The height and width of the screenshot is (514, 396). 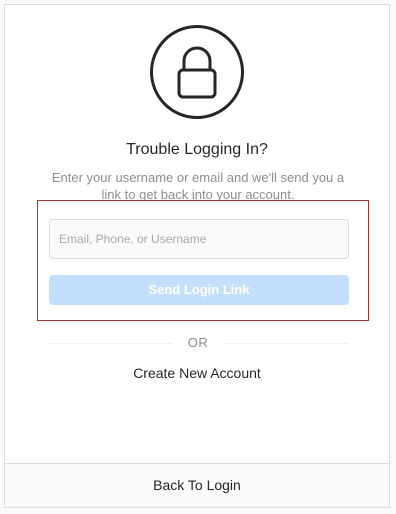 What do you see at coordinates (199, 290) in the screenshot?
I see `send-login-link-button: Send Login Link` at bounding box center [199, 290].